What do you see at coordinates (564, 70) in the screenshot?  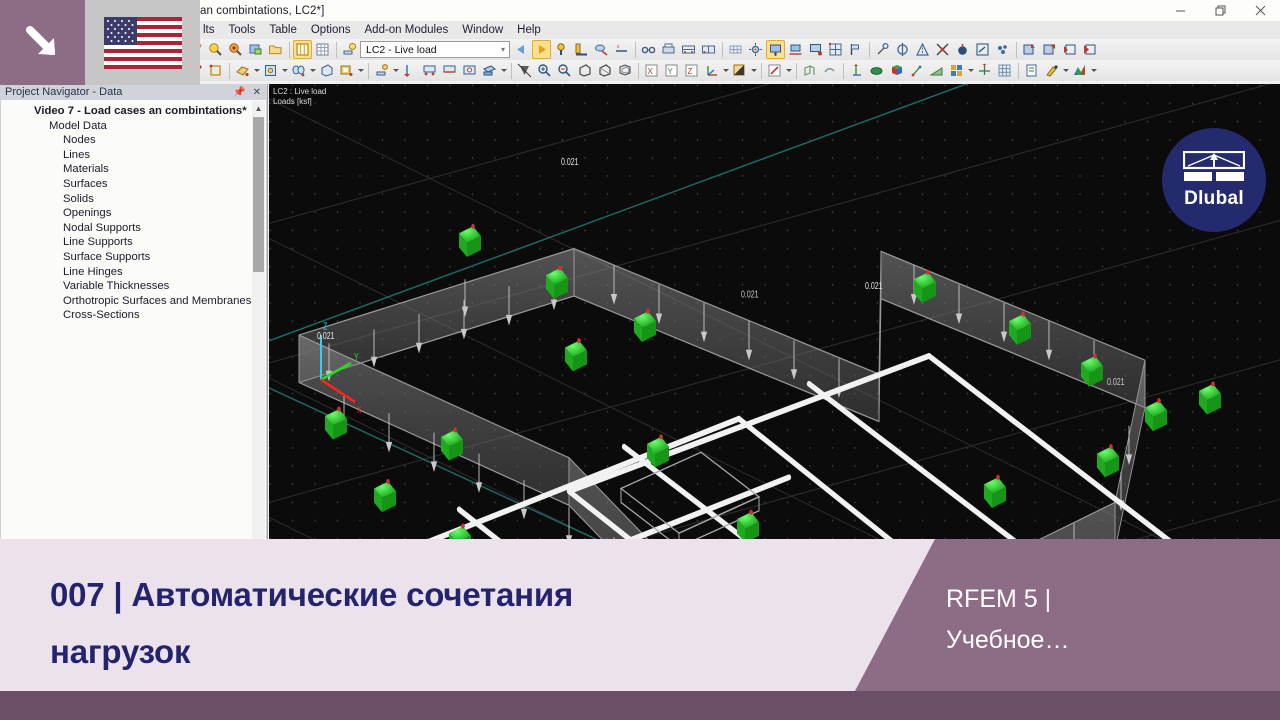 I see `zoom-out-icon` at bounding box center [564, 70].